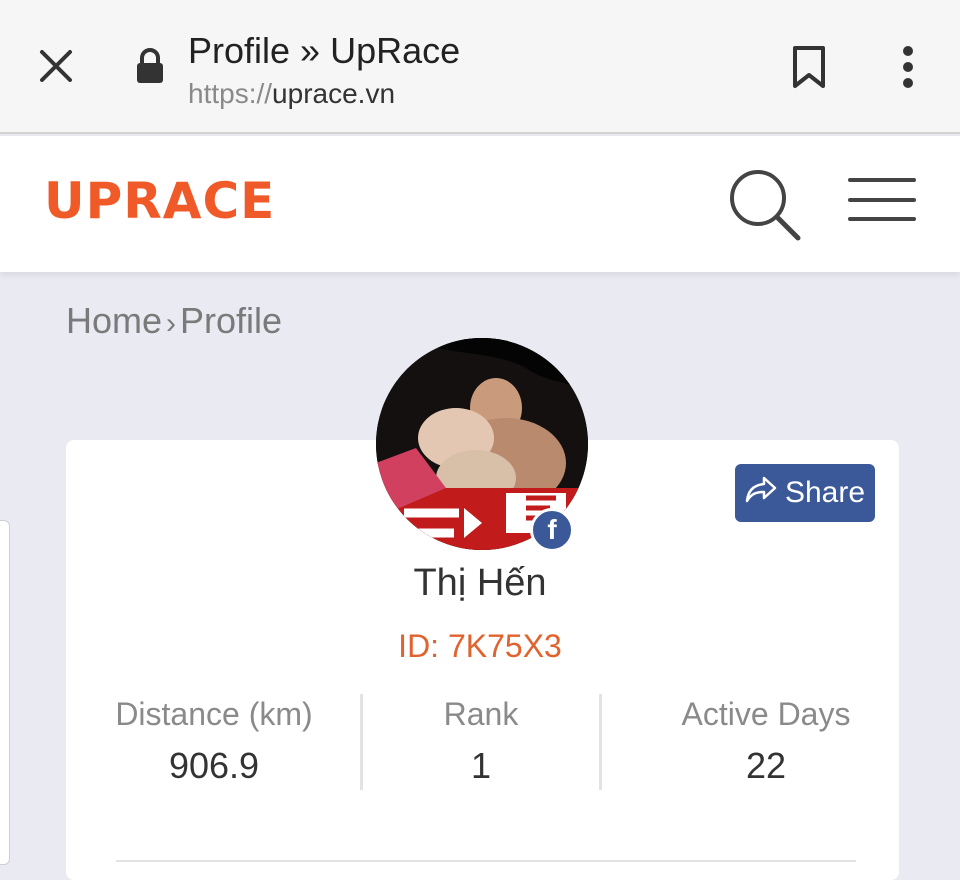  I want to click on hamburger-menu-icon, so click(882, 200).